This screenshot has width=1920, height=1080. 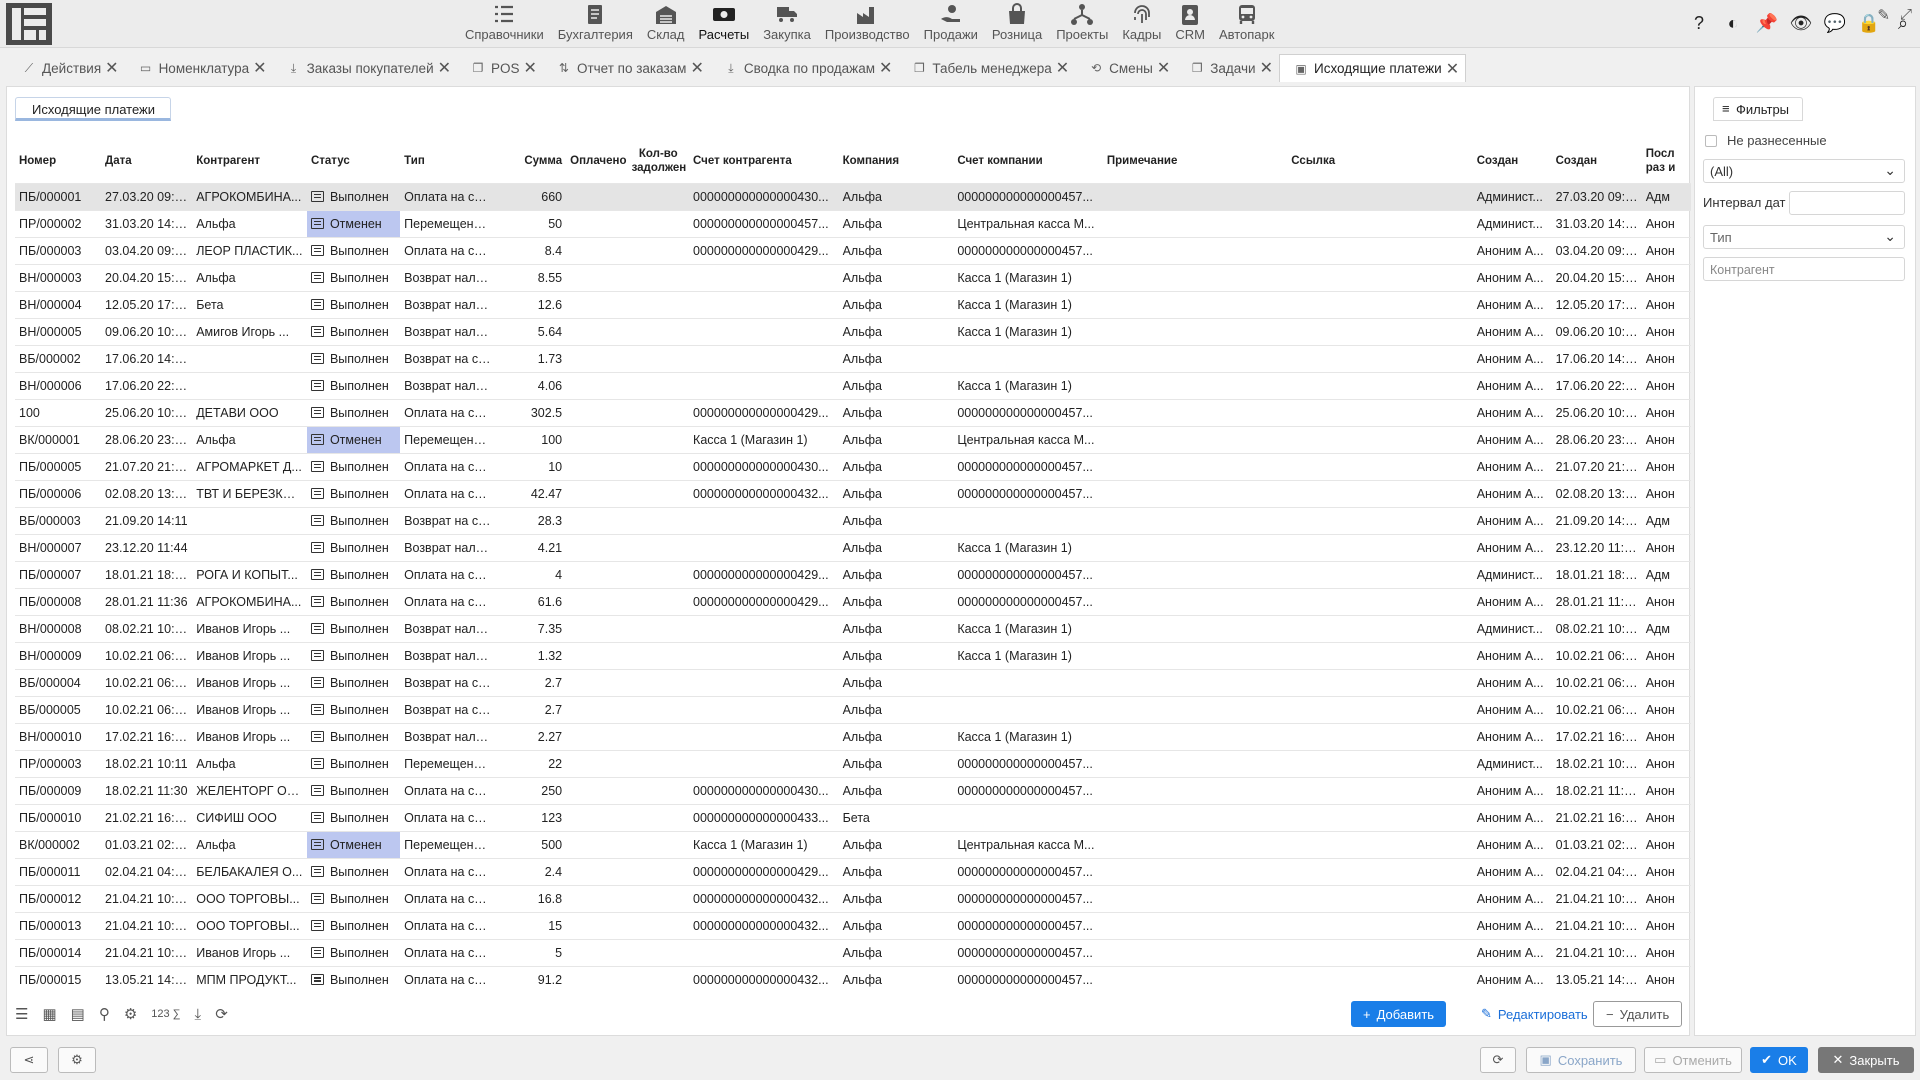 I want to click on filters-tab: ≡ Фильтры, so click(x=1758, y=109).